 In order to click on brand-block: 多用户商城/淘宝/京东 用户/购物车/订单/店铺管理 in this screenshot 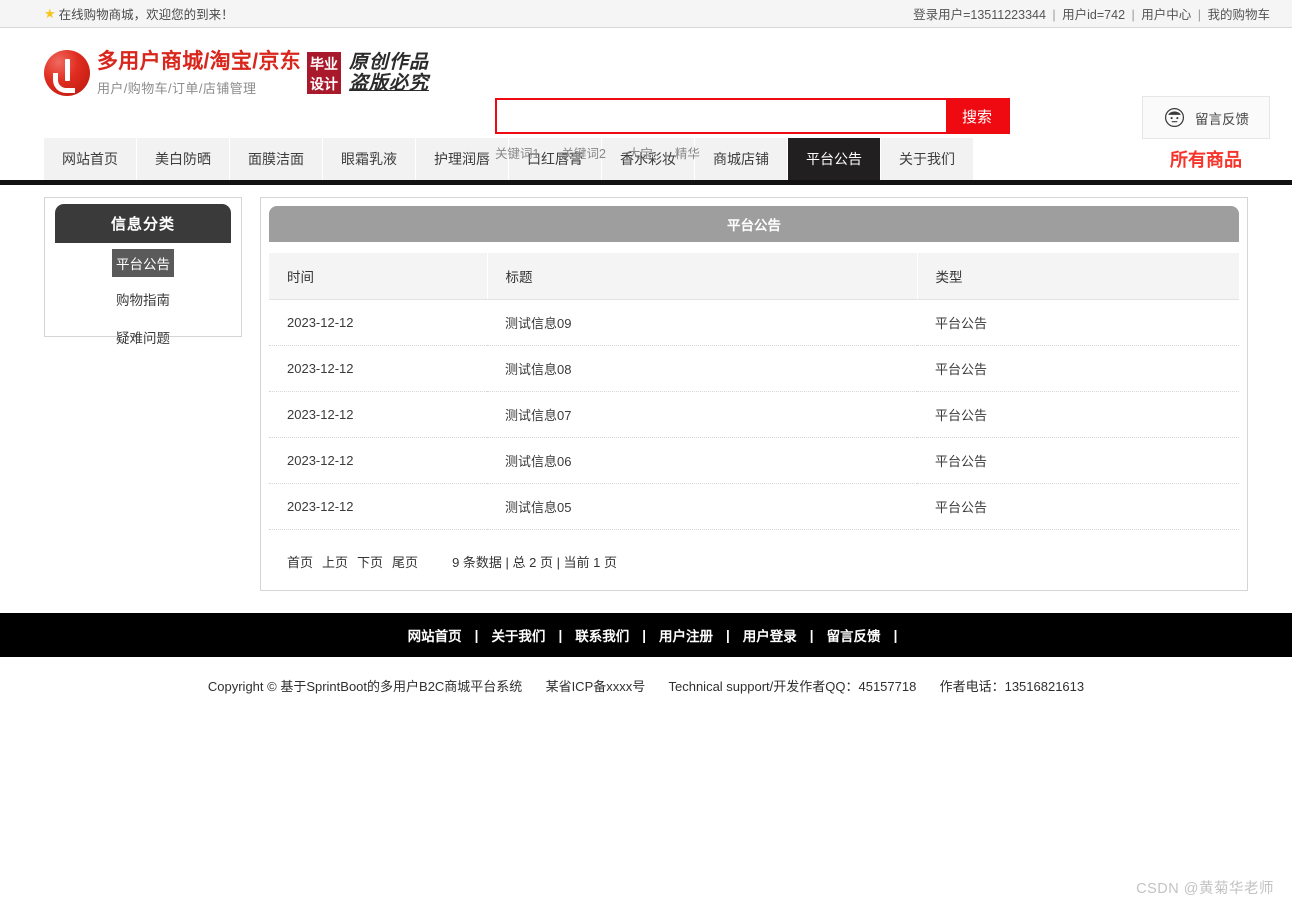, I will do `click(172, 73)`.